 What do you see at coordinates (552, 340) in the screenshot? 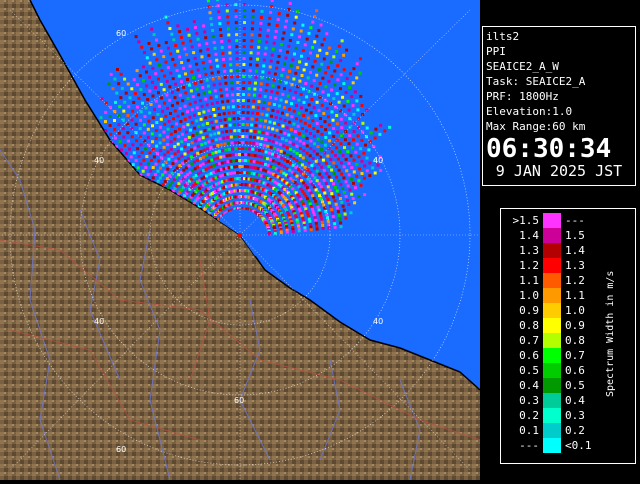
I see `legend-swatch` at bounding box center [552, 340].